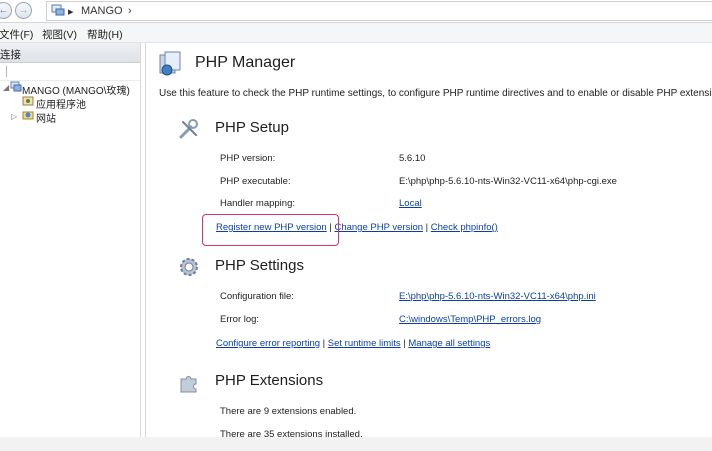 This screenshot has height=451, width=712. What do you see at coordinates (102, 11) in the screenshot?
I see `address-crumb-mango: MANGO` at bounding box center [102, 11].